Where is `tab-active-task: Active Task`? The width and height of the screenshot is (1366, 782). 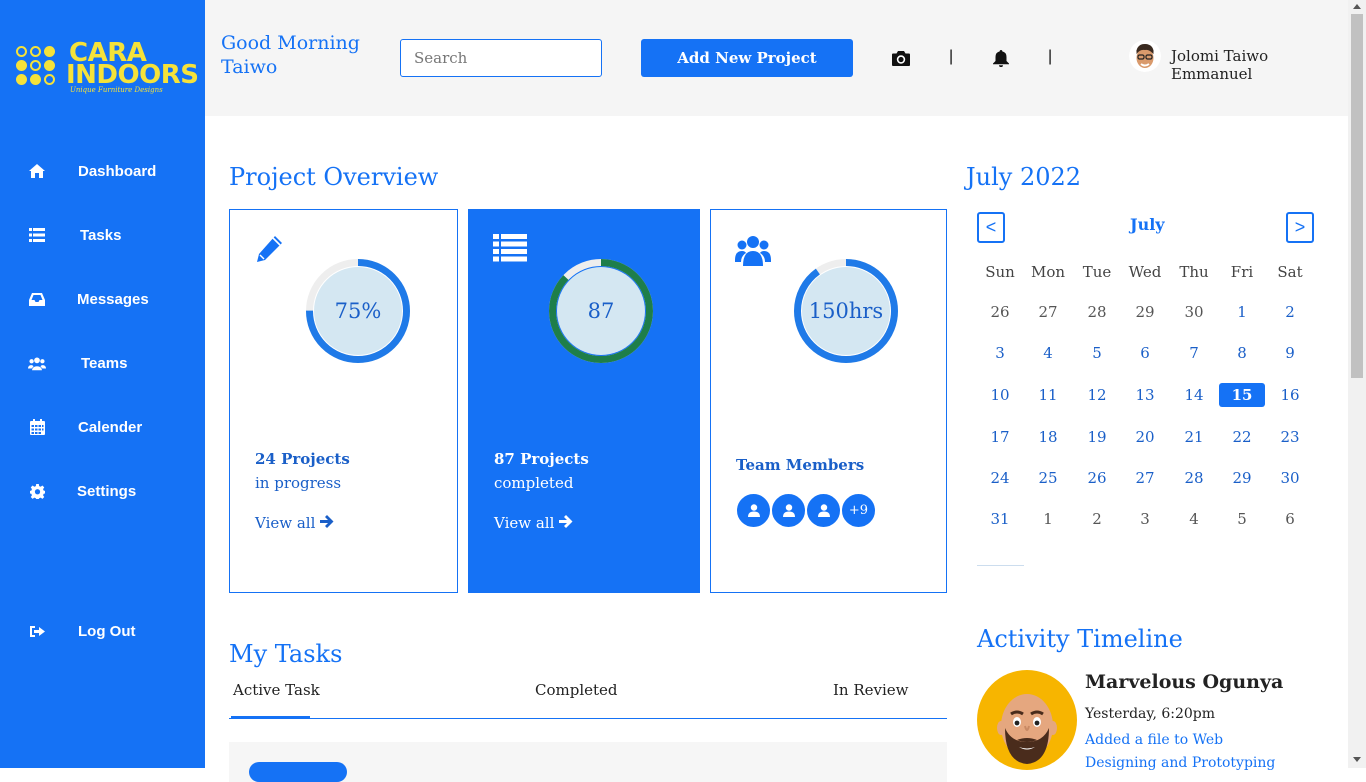 tab-active-task: Active Task is located at coordinates (276, 690).